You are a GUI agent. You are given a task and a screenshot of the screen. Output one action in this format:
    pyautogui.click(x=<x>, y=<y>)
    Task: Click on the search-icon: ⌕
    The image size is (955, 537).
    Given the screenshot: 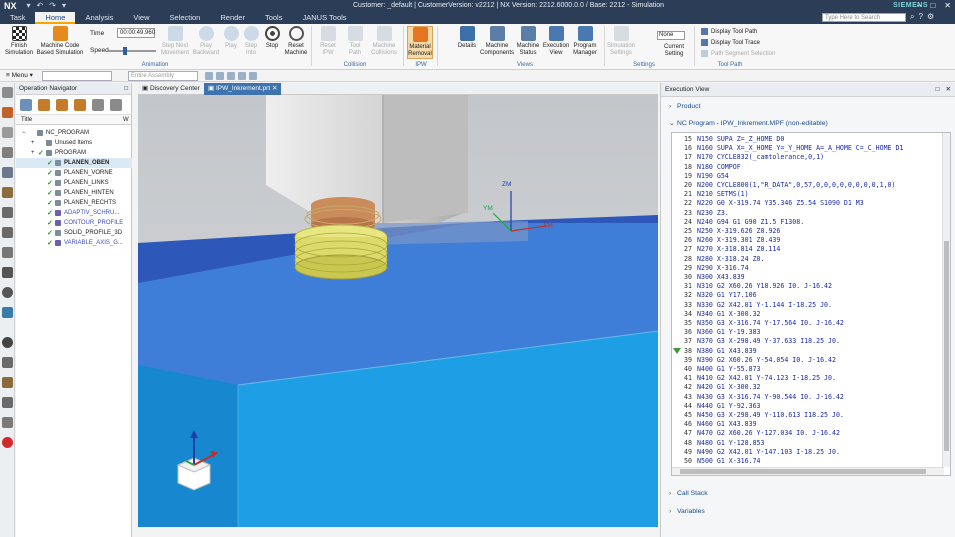 What is the action you would take?
    pyautogui.click(x=912, y=17)
    